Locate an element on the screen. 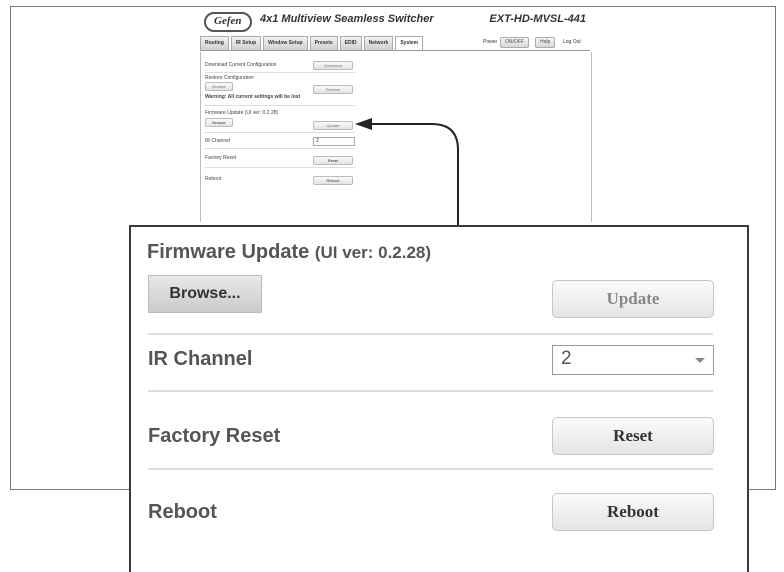  factory-reset-label: Factory Reset is located at coordinates (214, 436).